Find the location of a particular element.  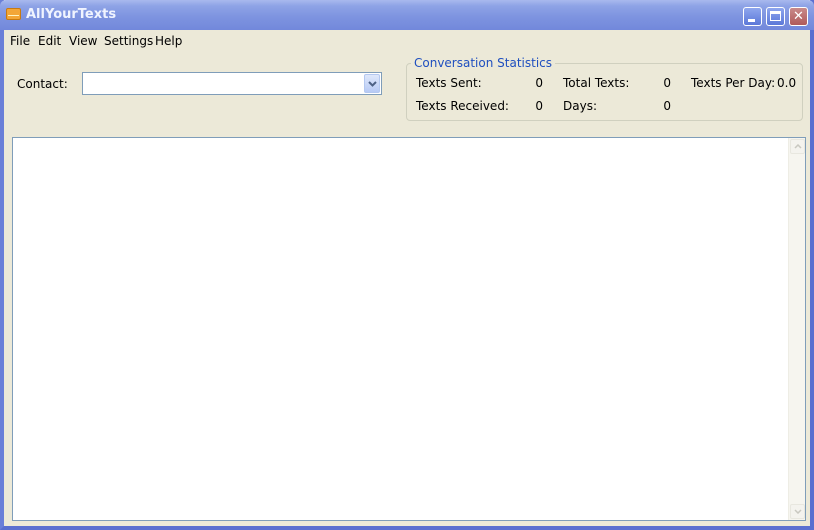

menu-view: View is located at coordinates (83, 41).